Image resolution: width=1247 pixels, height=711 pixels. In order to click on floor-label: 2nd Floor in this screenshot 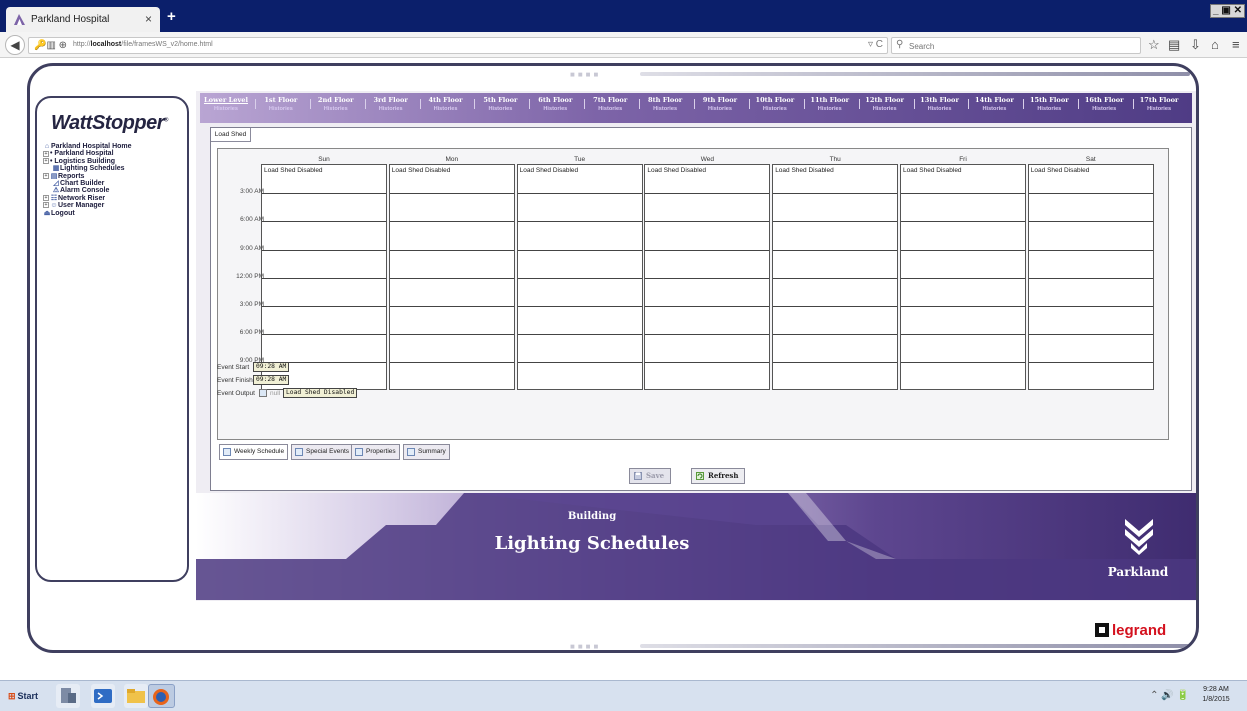, I will do `click(336, 100)`.